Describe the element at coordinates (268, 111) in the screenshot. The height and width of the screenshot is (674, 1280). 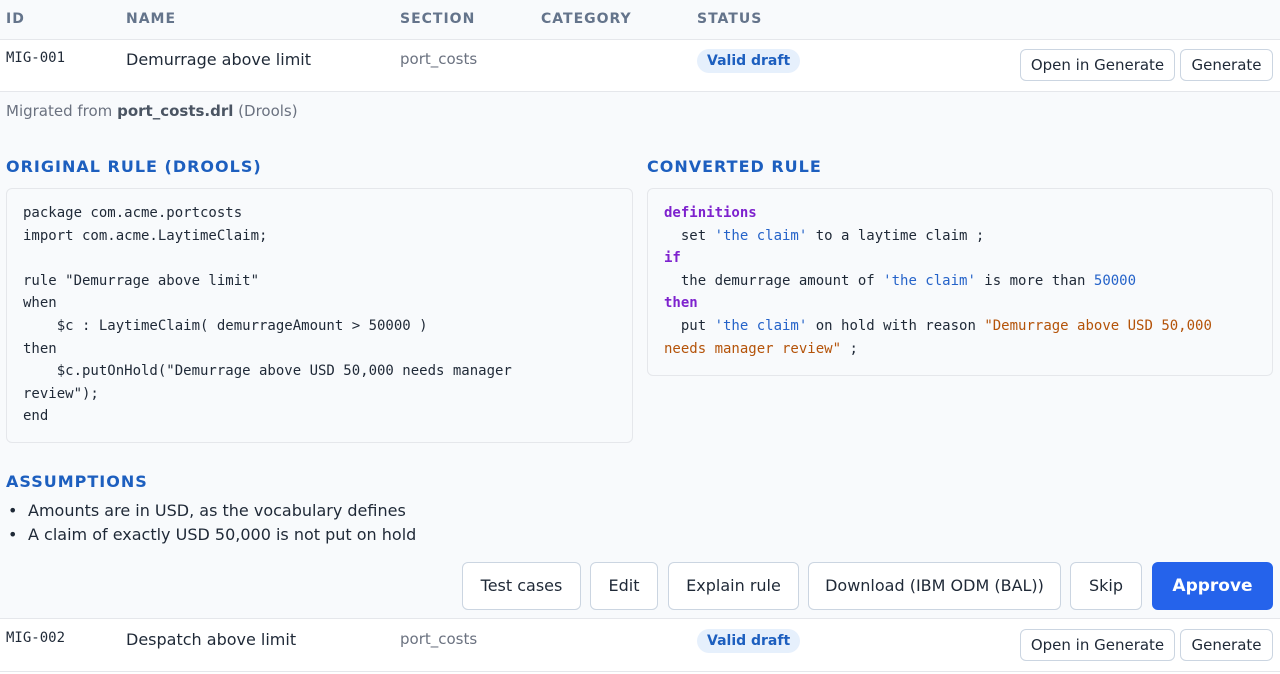
I see `migrated-suffix: (Drools)` at that location.